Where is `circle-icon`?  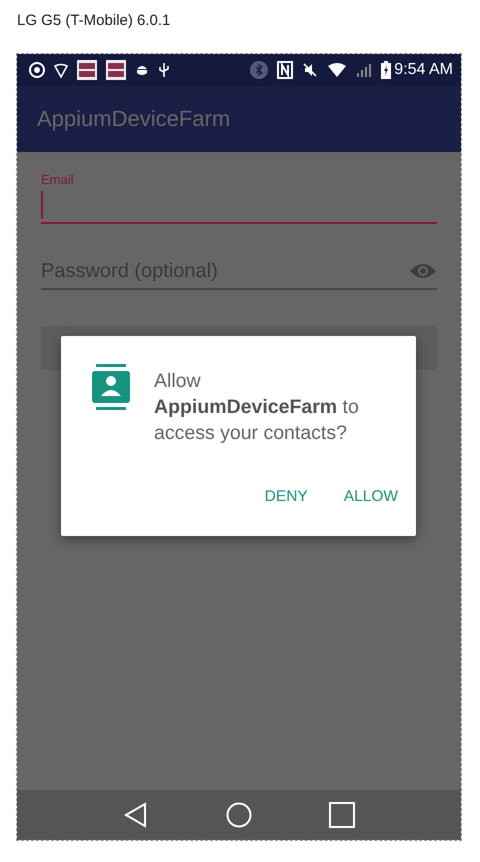 circle-icon is located at coordinates (37, 70).